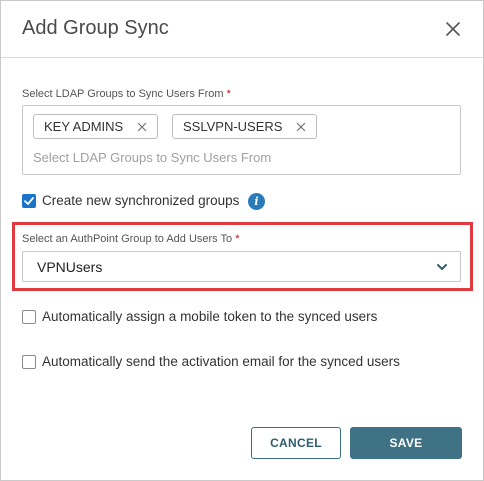  What do you see at coordinates (95, 28) in the screenshot?
I see `dialog-title: Add Group Sync` at bounding box center [95, 28].